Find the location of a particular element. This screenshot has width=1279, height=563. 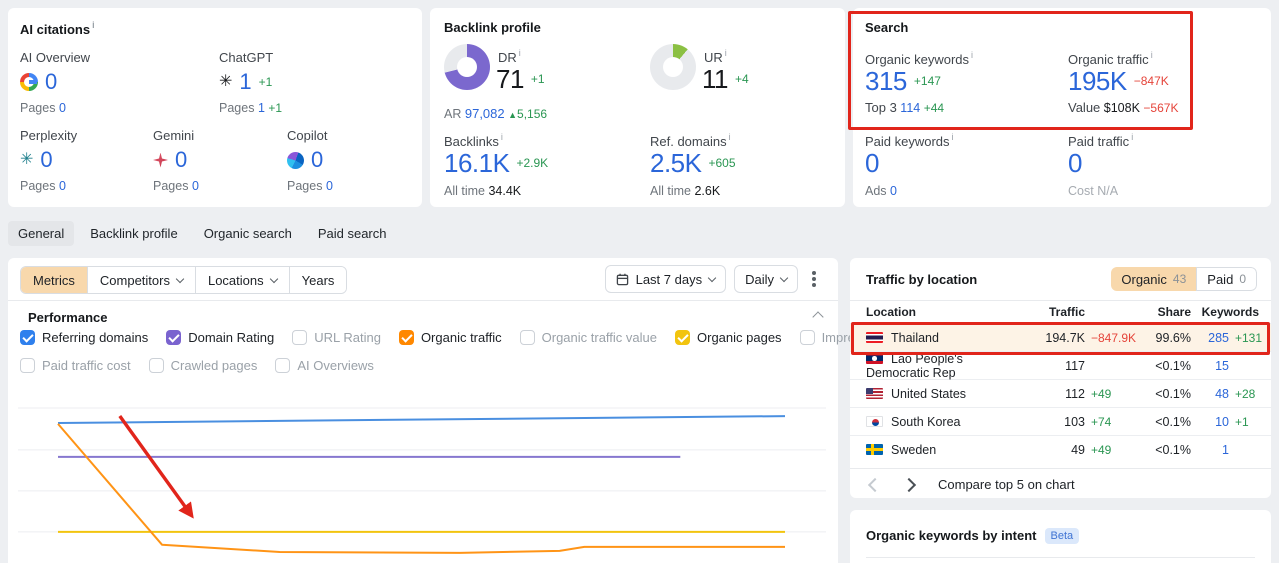

dr-donut-chart is located at coordinates (467, 67).